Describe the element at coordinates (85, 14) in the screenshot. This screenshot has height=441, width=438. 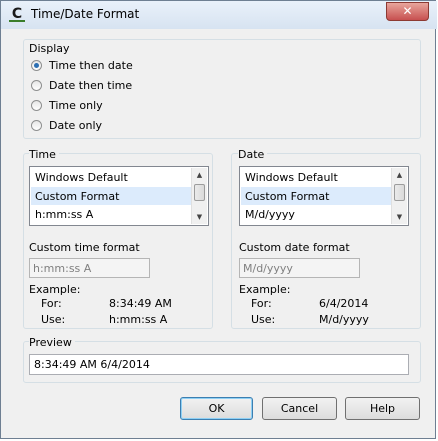
I see `window-title: Time/Date Format` at that location.